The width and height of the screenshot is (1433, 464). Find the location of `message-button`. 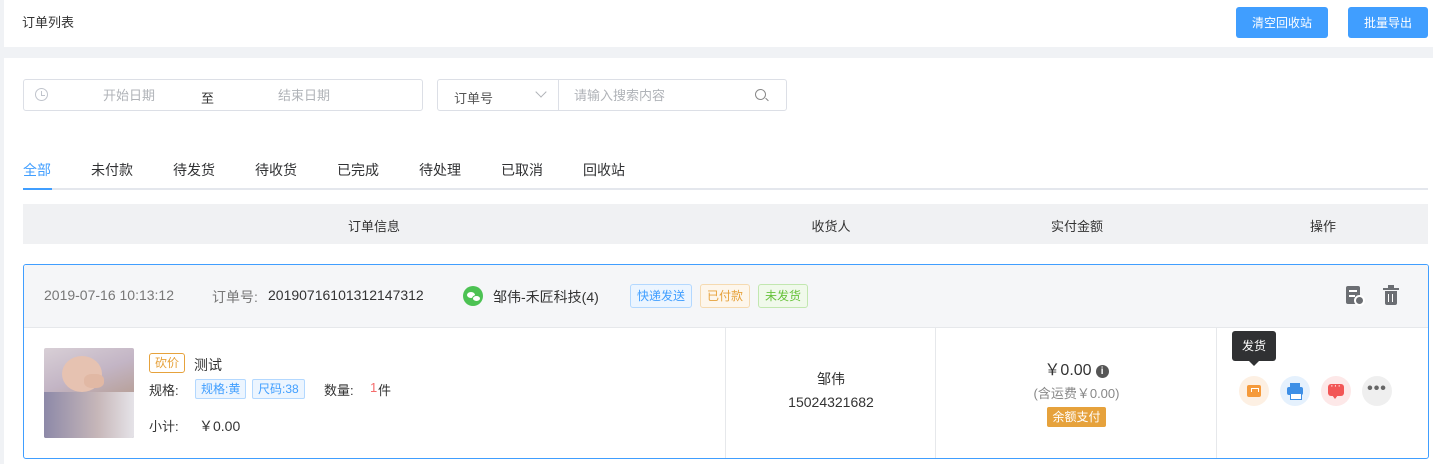

message-button is located at coordinates (1336, 391).